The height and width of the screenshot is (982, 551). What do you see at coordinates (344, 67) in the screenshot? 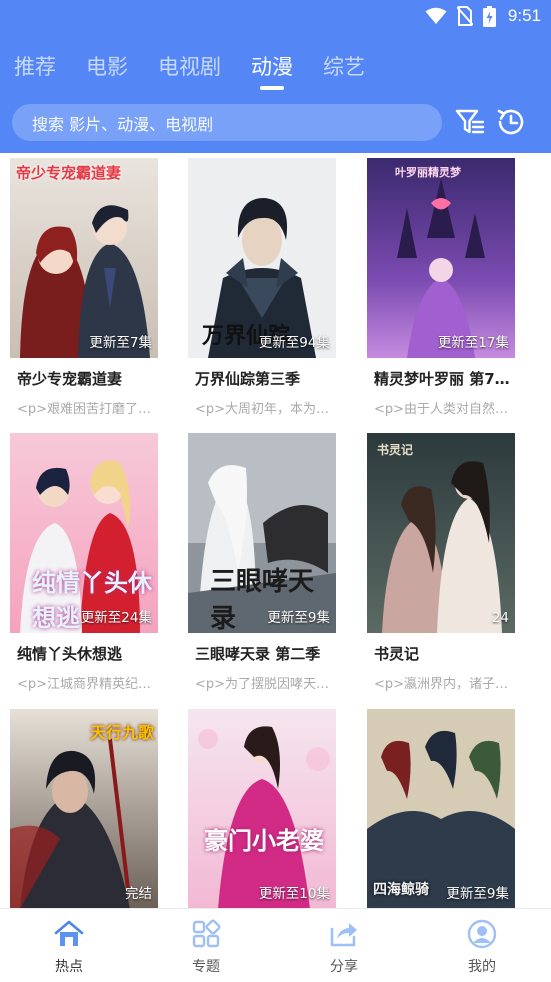
I see `tab-variety: 综艺` at bounding box center [344, 67].